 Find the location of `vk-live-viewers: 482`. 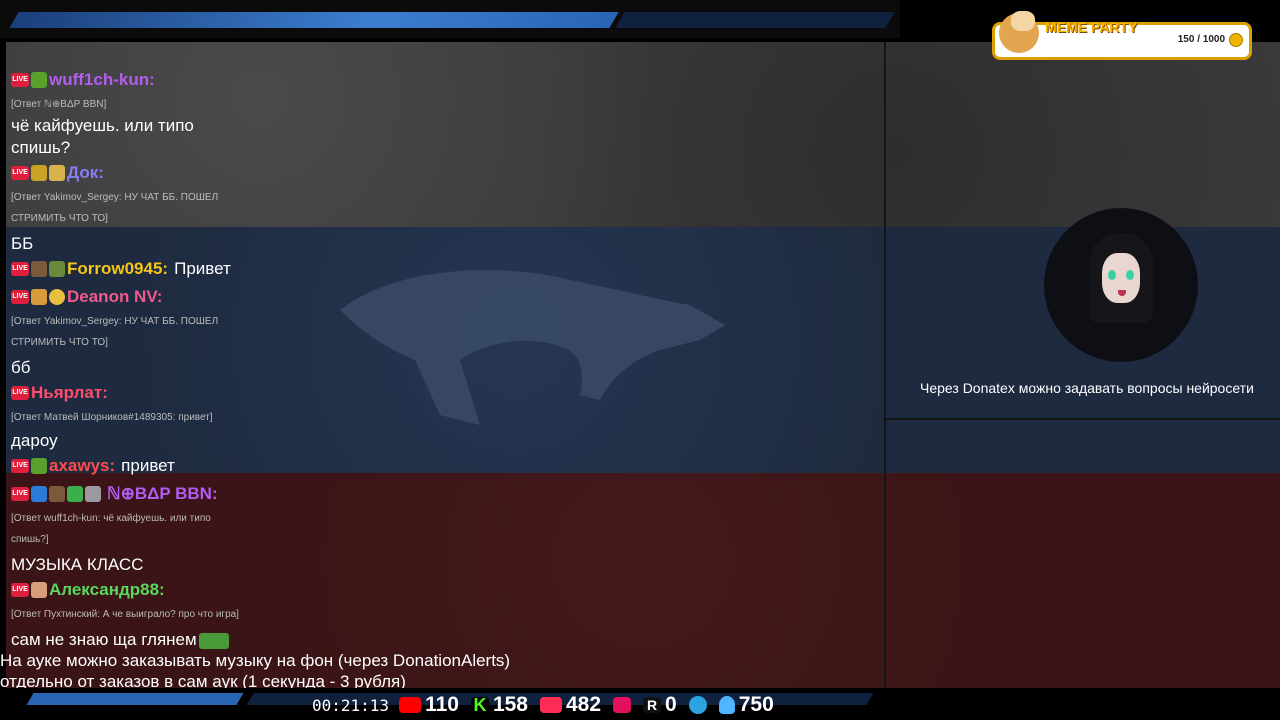

vk-live-viewers: 482 is located at coordinates (584, 704).